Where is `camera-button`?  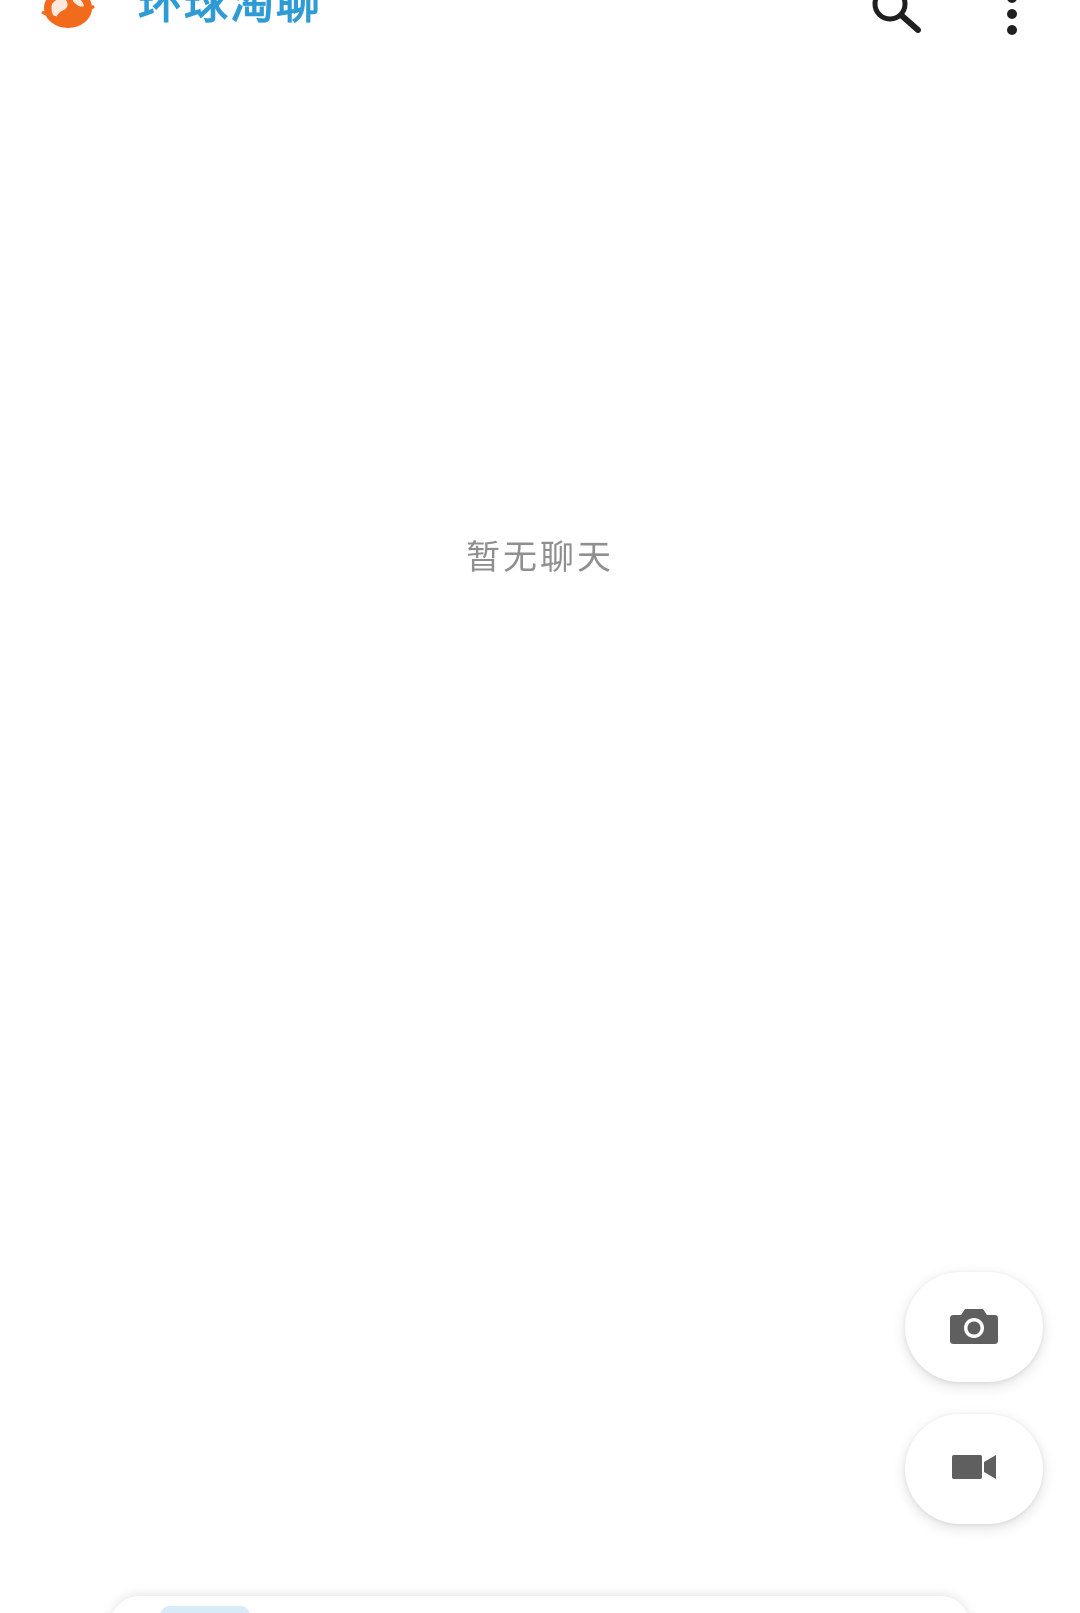 camera-button is located at coordinates (974, 1327).